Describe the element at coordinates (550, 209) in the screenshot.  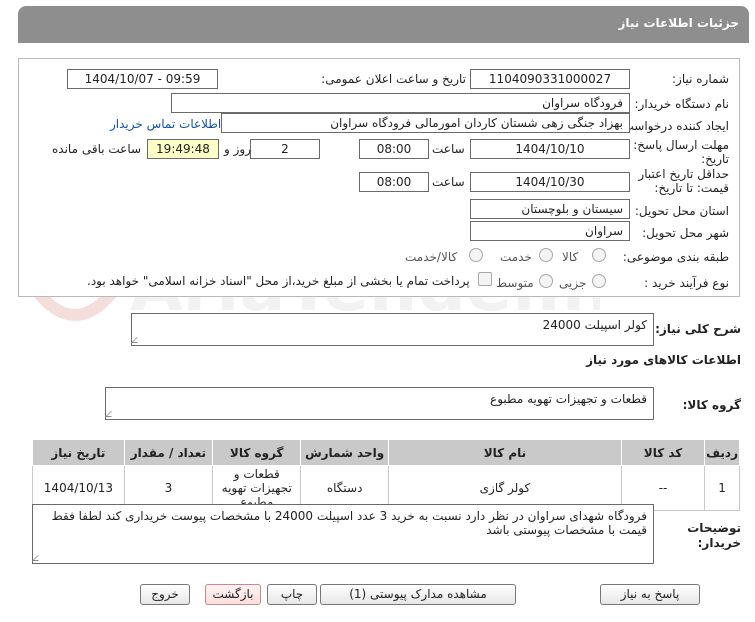
I see `province-field: سیستان و بلوچستان` at that location.